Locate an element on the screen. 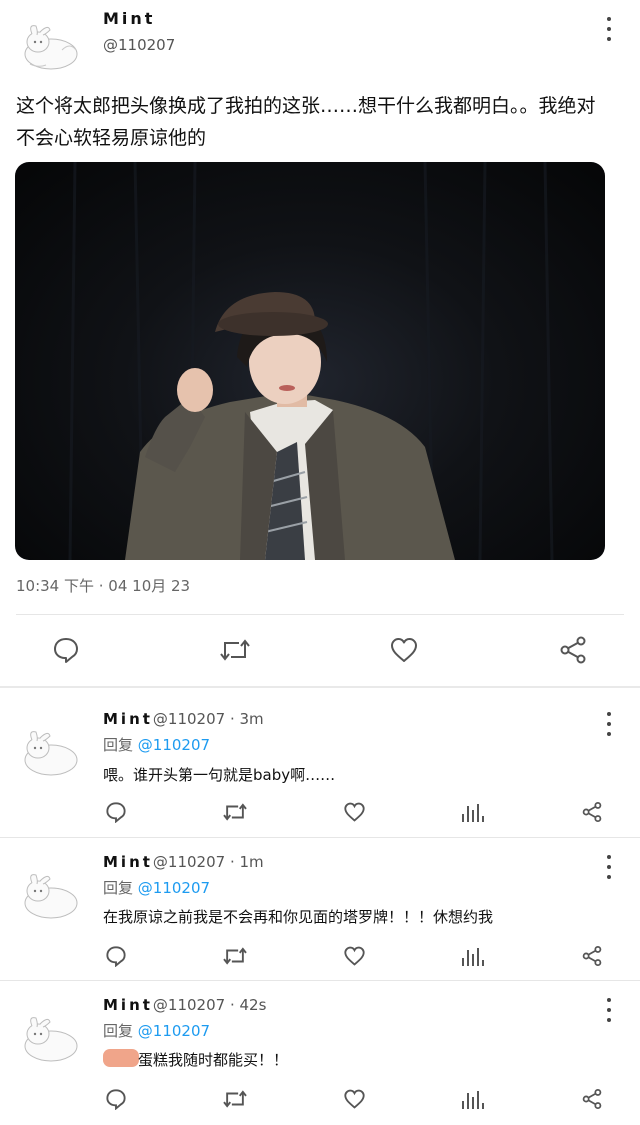 The width and height of the screenshot is (640, 1125). reply-text: 在我原谅之前我是不会再和你见面的塔罗牌！！！休想约我 is located at coordinates (298, 917).